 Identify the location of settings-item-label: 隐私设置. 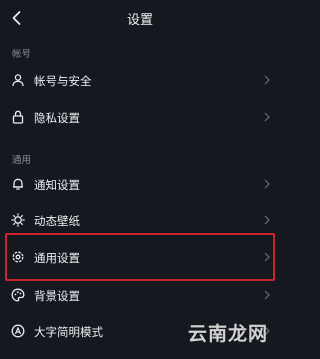
(57, 118).